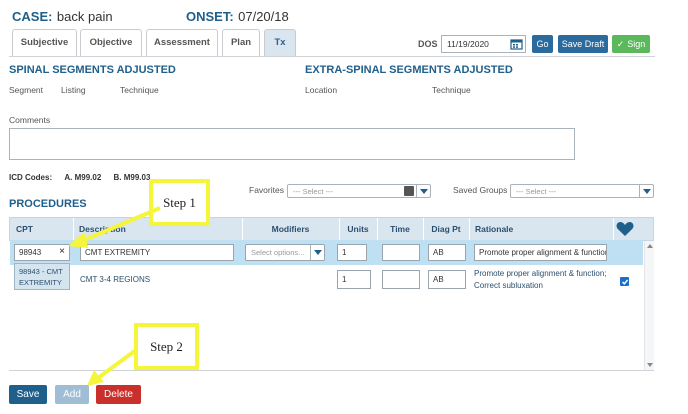 This screenshot has height=414, width=688. What do you see at coordinates (114, 296) in the screenshot?
I see `step1-arrow` at bounding box center [114, 296].